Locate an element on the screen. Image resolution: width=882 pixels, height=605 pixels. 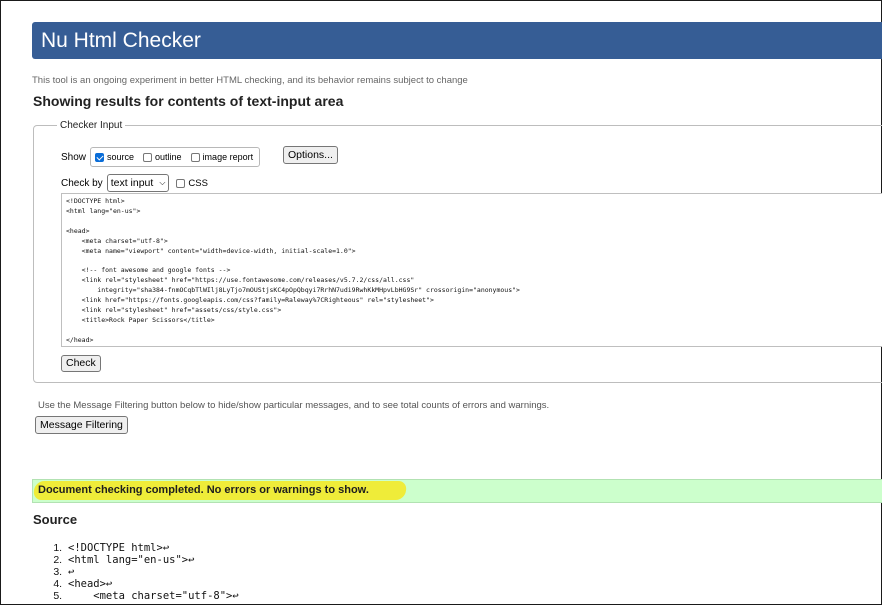
check-button: Check is located at coordinates (81, 363).